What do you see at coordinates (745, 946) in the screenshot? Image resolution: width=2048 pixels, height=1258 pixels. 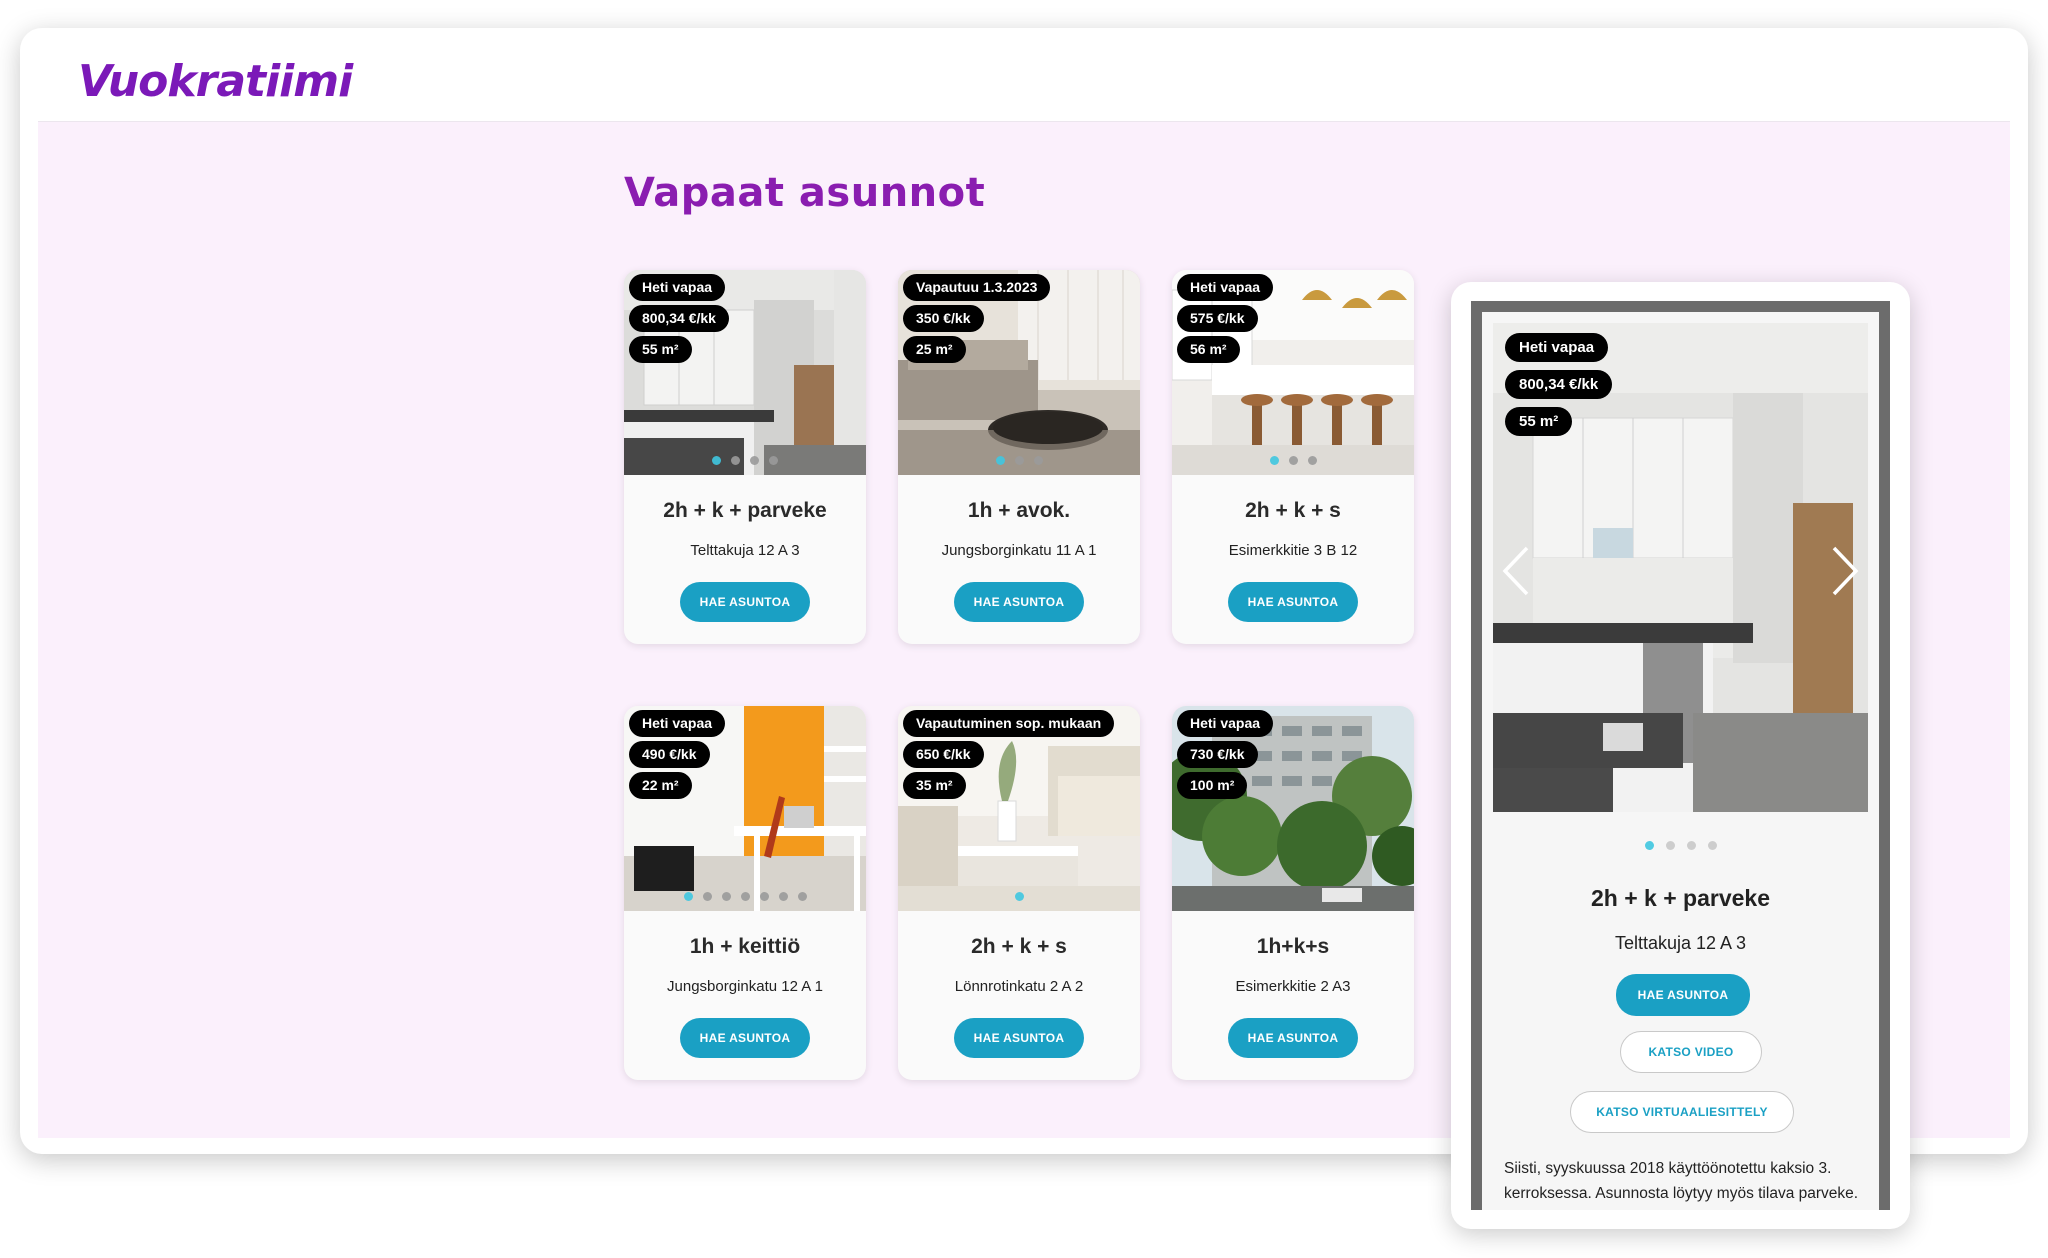 I see `listing-title: 1h + keittiö` at bounding box center [745, 946].